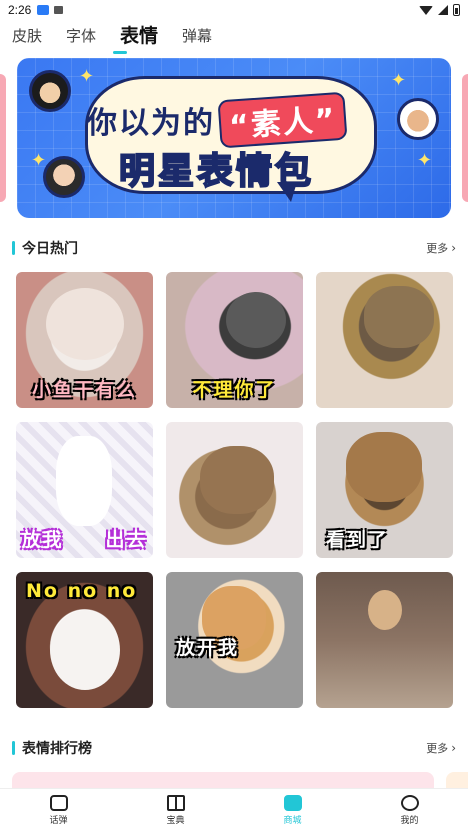 Image resolution: width=468 pixels, height=832 pixels. I want to click on nav-item-guide: 宝典, so click(175, 810).